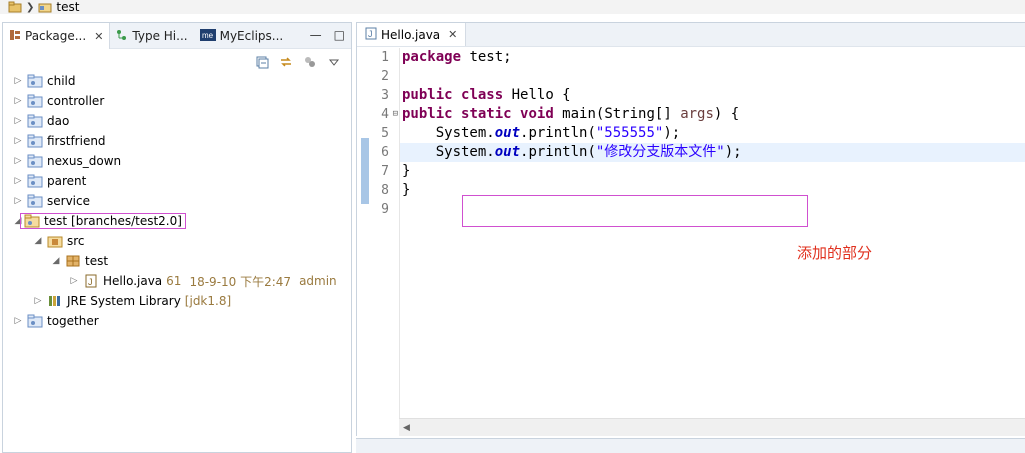 The width and height of the screenshot is (1025, 453). Describe the element at coordinates (84, 161) in the screenshot. I see `tree-label: nexus_down` at that location.